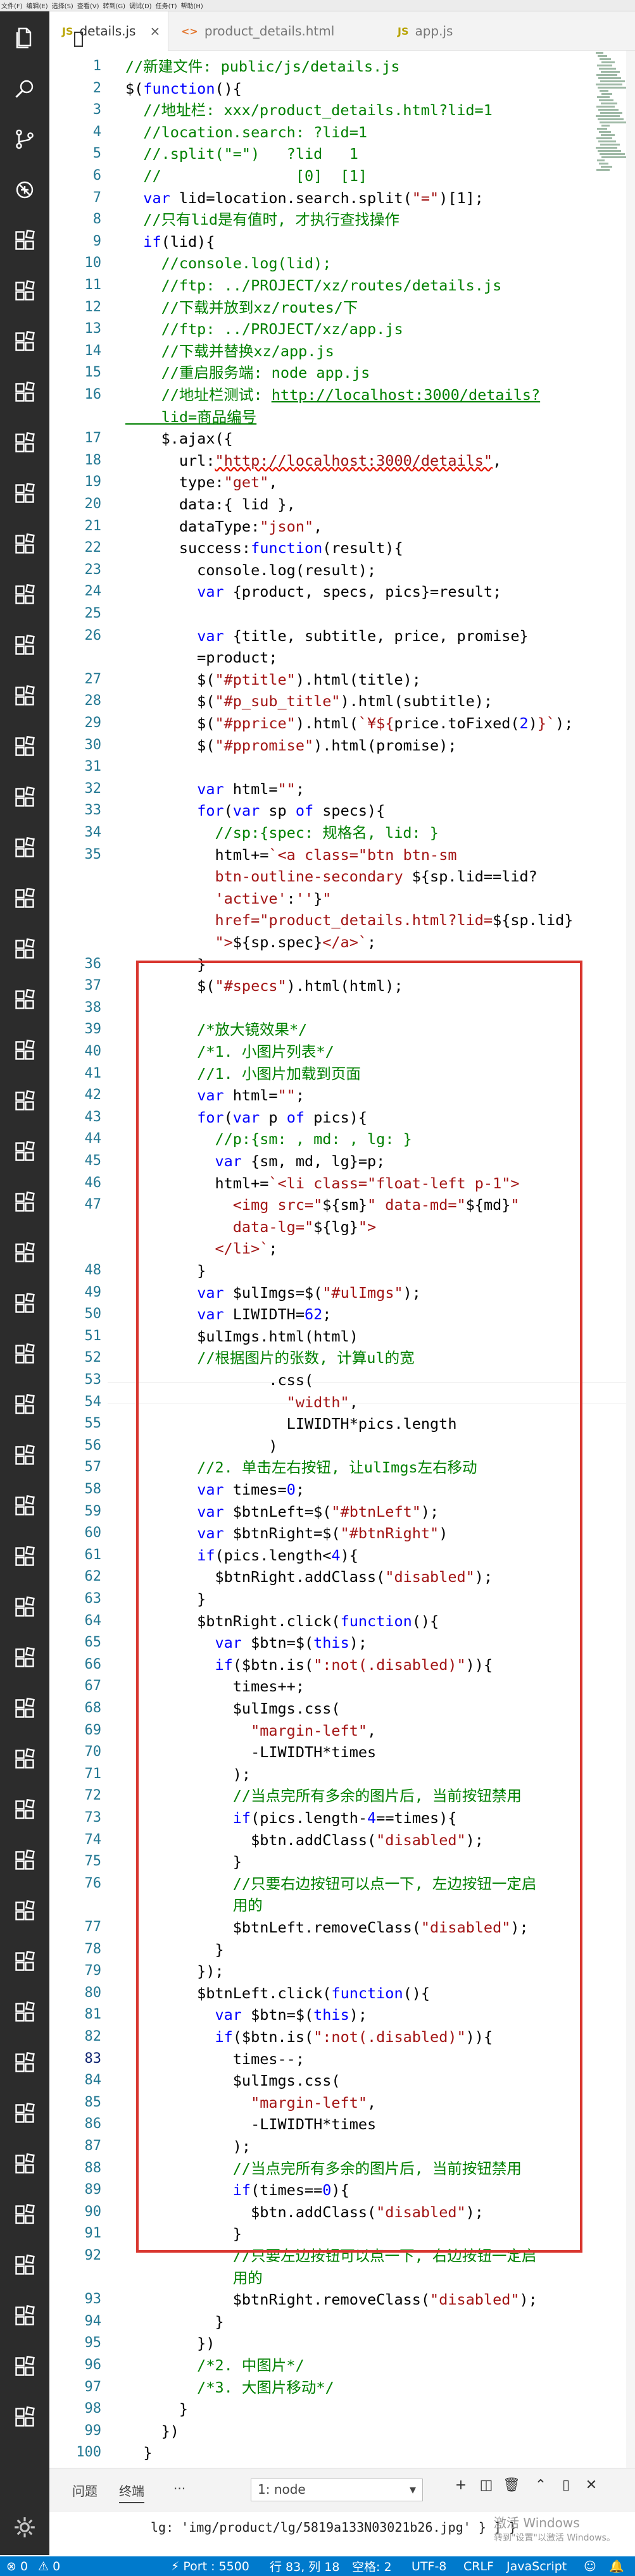 This screenshot has height=2576, width=635. Describe the element at coordinates (536, 2566) in the screenshot. I see `language-mode: JavaScript` at that location.